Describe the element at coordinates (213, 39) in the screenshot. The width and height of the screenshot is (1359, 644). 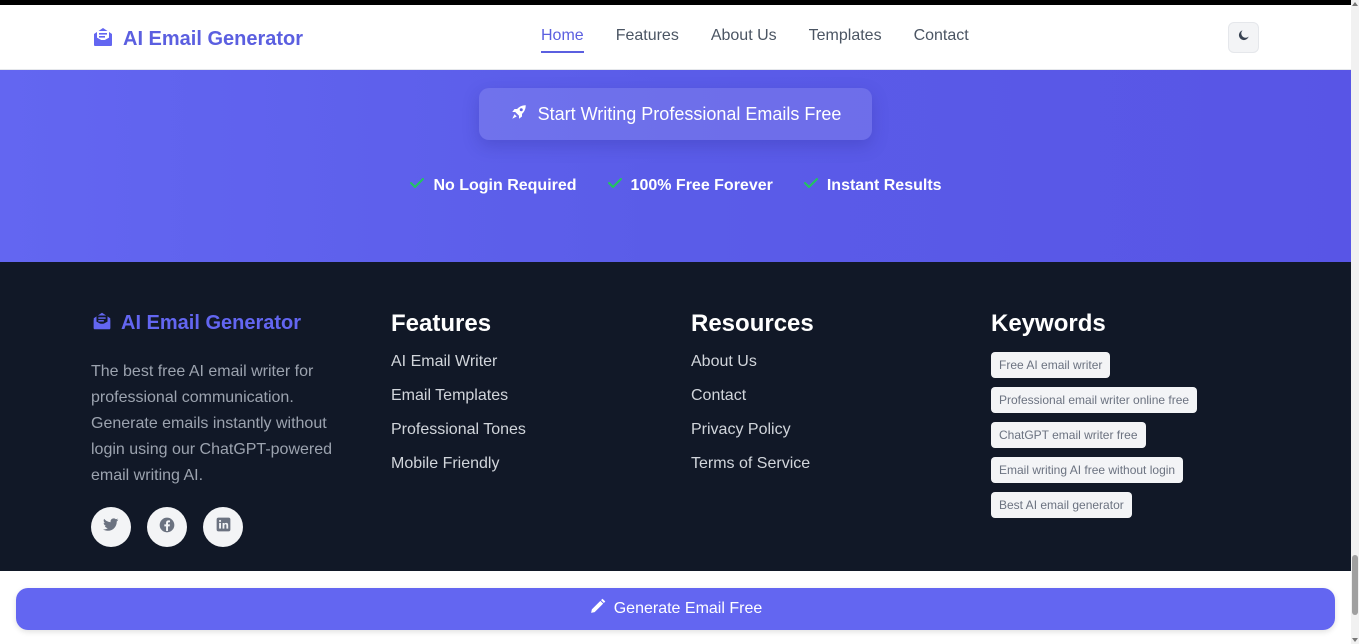
I see `brand-name: AI Email Generator` at that location.